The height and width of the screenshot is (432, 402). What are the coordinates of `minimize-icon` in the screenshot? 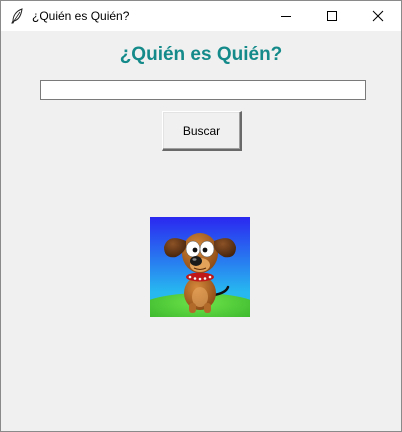 It's located at (286, 16).